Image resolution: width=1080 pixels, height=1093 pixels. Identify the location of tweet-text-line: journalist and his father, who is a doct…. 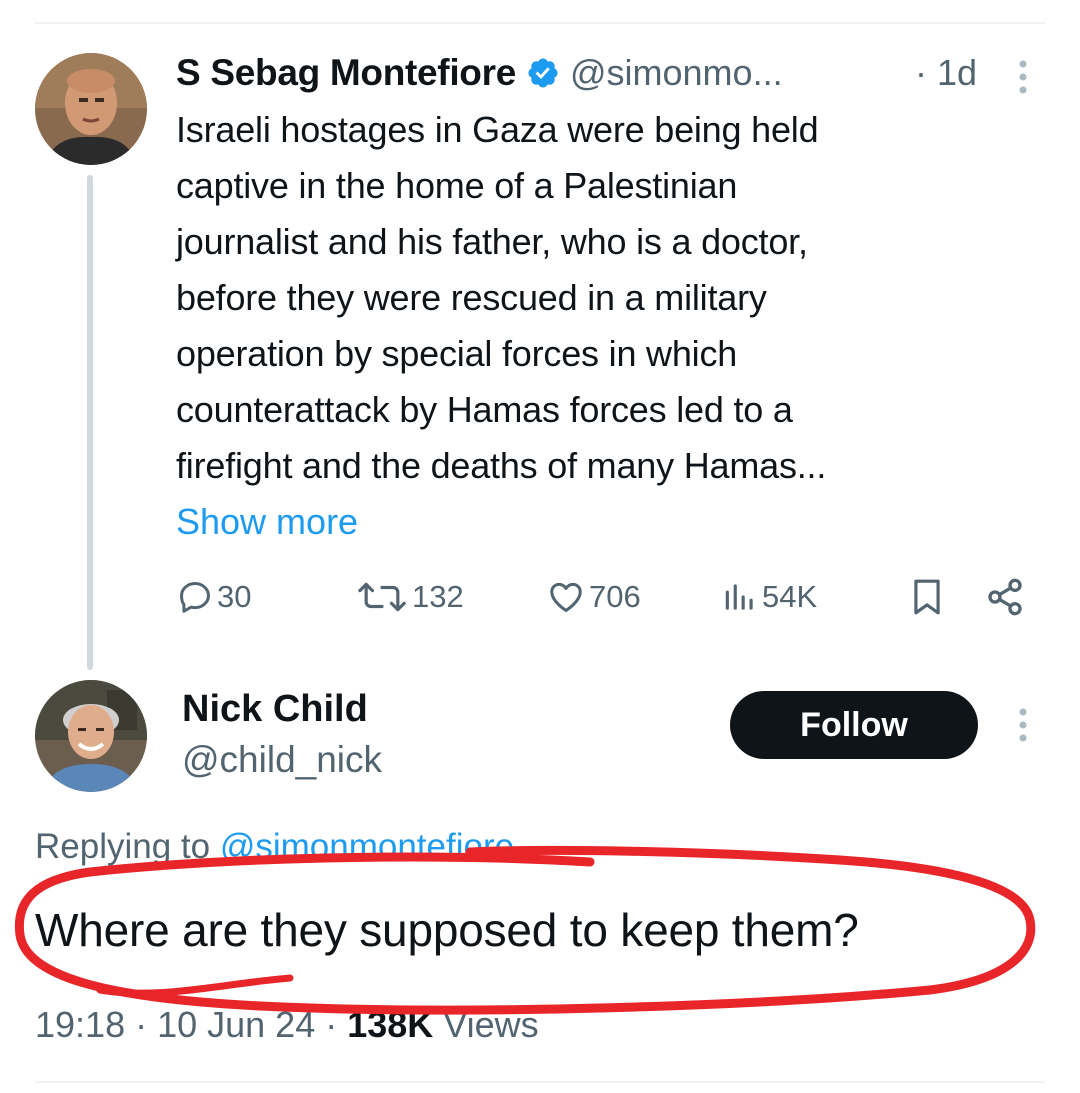
(492, 241).